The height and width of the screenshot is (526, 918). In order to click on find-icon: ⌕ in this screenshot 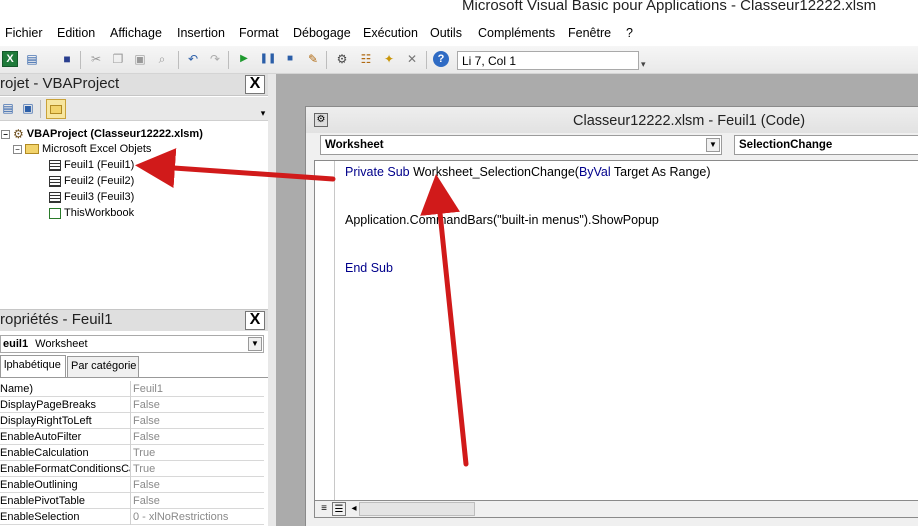, I will do `click(162, 59)`.